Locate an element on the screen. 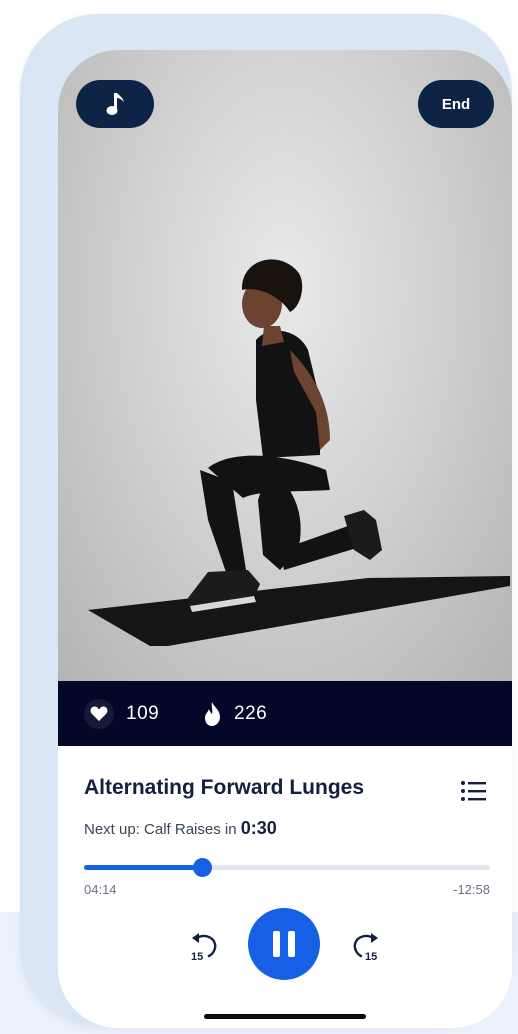 The image size is (518, 1034). elapsed-time: 04:14 is located at coordinates (100, 889).